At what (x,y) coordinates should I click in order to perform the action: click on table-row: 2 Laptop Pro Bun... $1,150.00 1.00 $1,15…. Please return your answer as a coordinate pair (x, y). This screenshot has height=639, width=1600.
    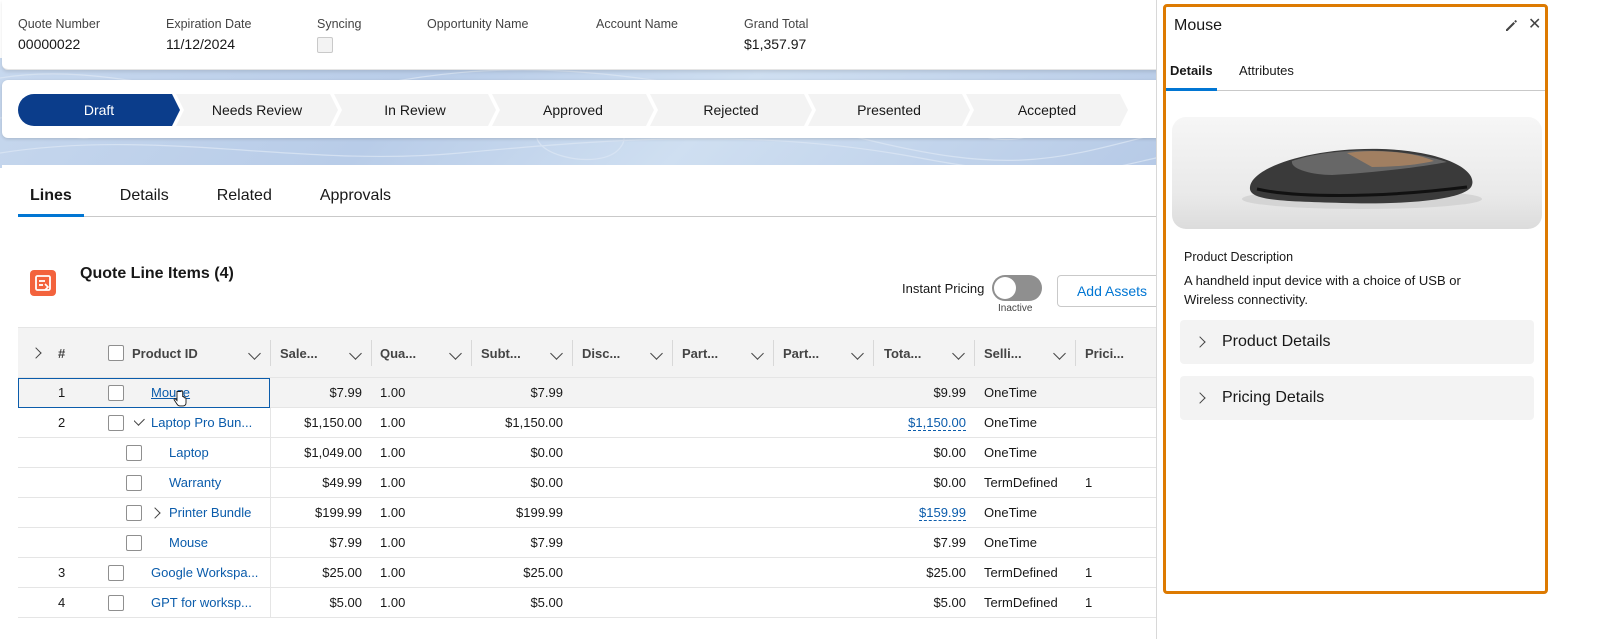
    Looking at the image, I should click on (599, 423).